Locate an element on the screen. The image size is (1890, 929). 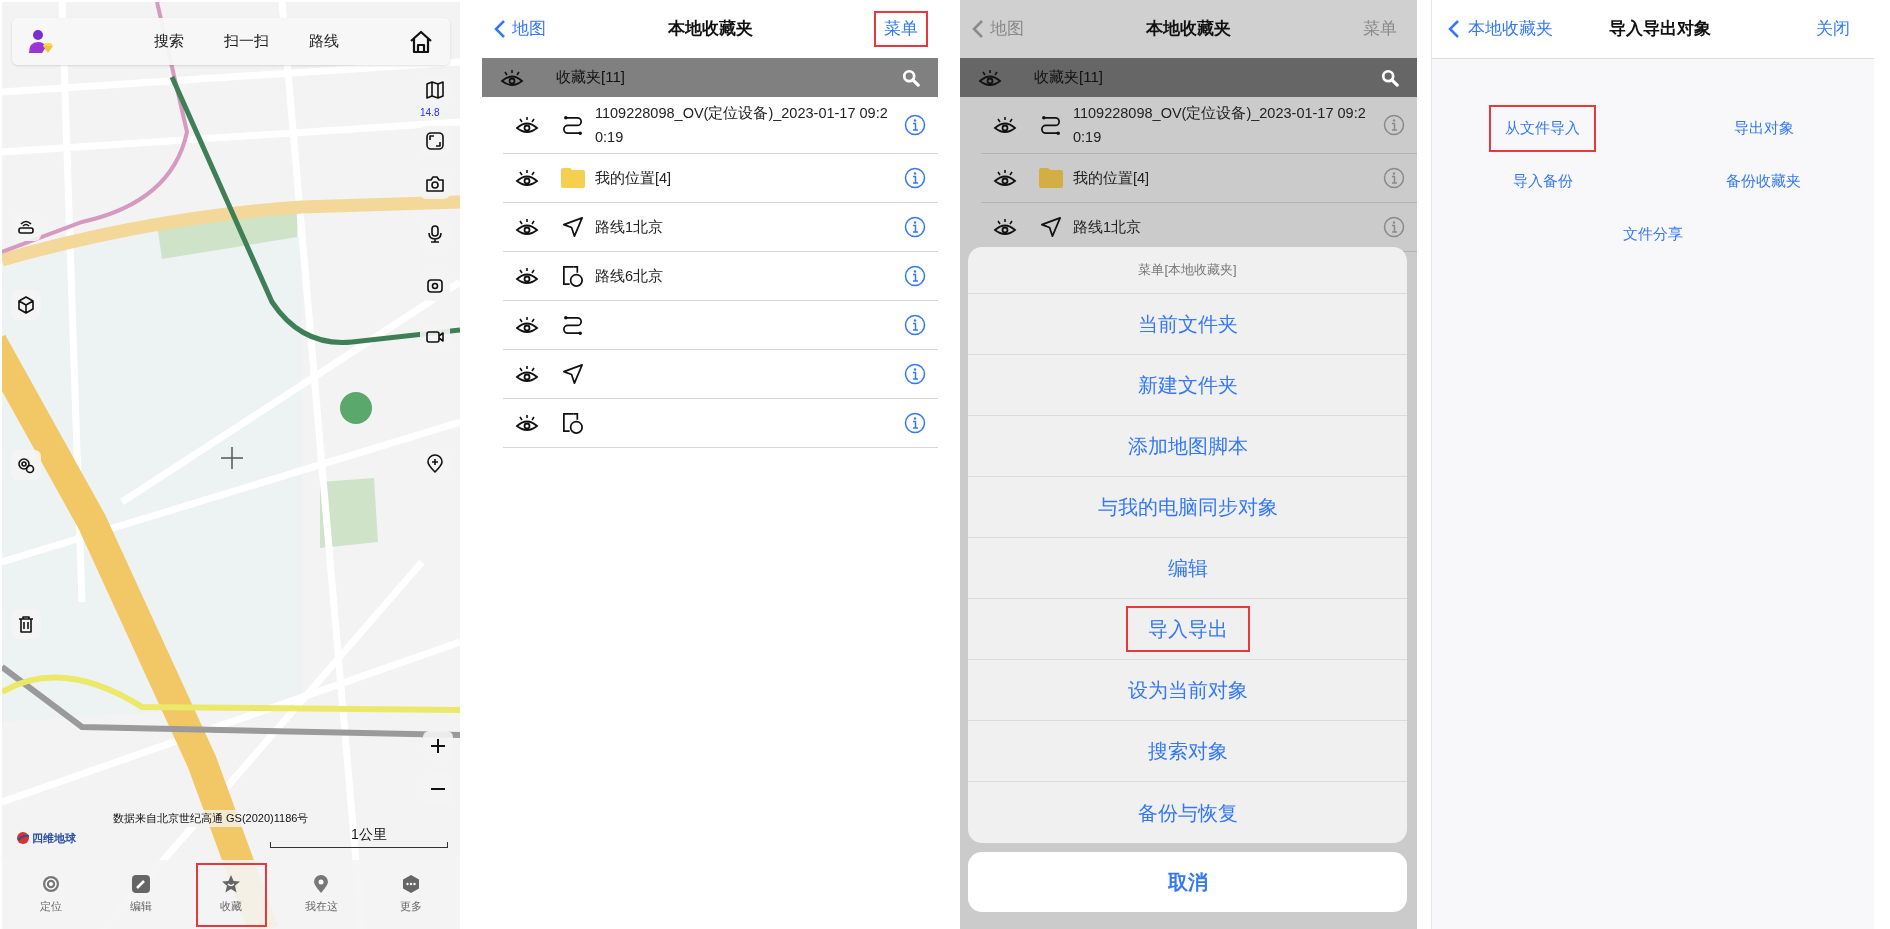
menu-item: 添加地图脚本 is located at coordinates (1187, 446).